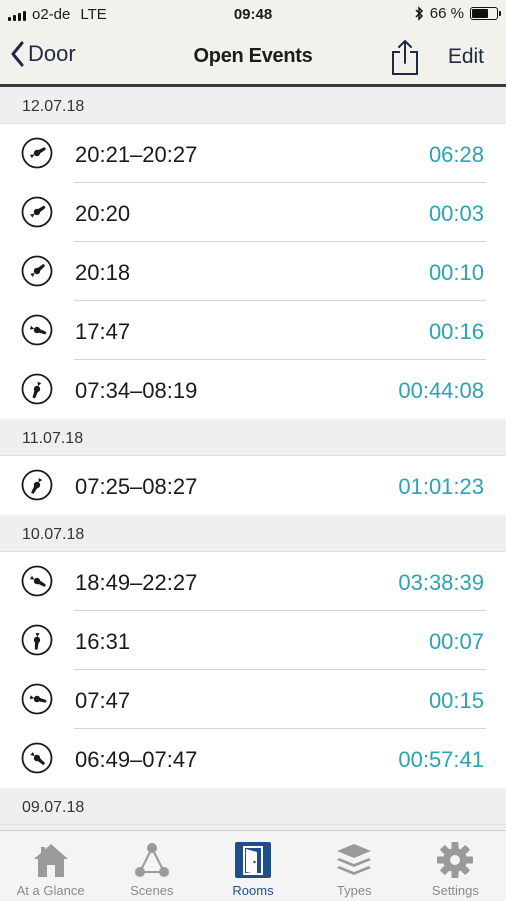 The height and width of the screenshot is (901, 506). I want to click on event-row: 07:47 00:15, so click(253, 699).